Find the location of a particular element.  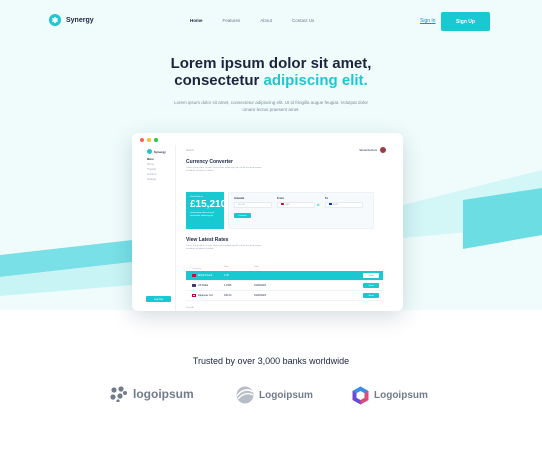

currency-cell: US Dollar is located at coordinates (205, 285).